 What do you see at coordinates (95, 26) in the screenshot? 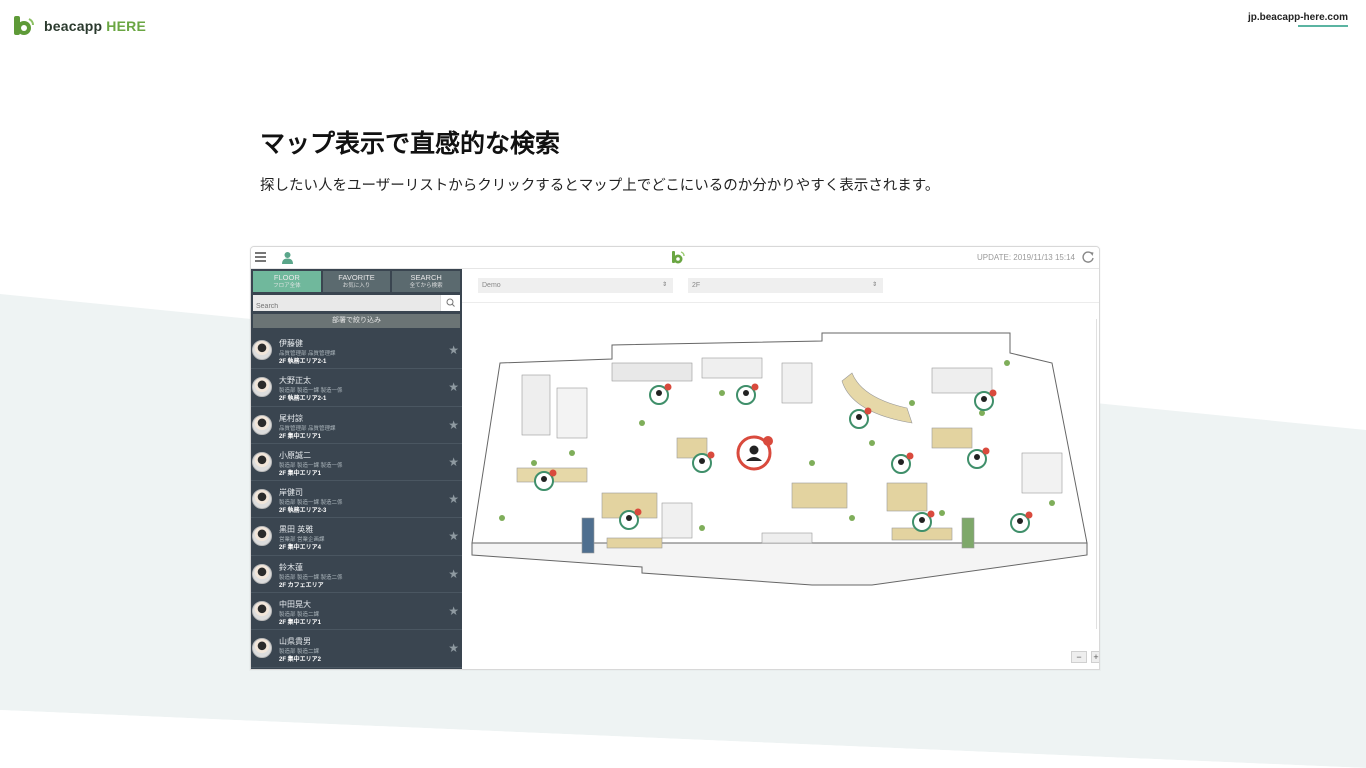
I see `brand-name: beacapp HERE` at bounding box center [95, 26].